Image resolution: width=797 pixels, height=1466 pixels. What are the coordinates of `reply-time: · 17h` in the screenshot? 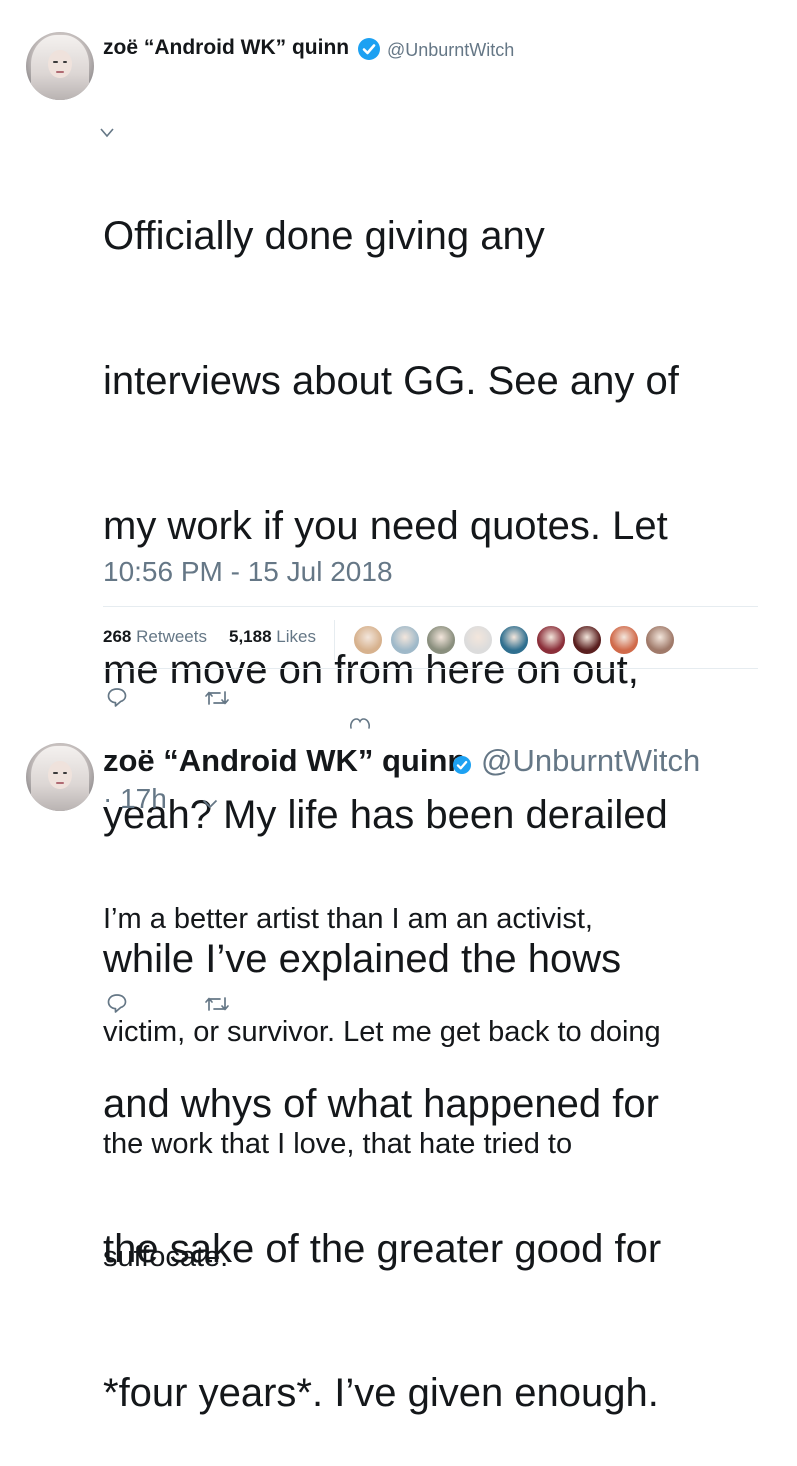 It's located at (135, 799).